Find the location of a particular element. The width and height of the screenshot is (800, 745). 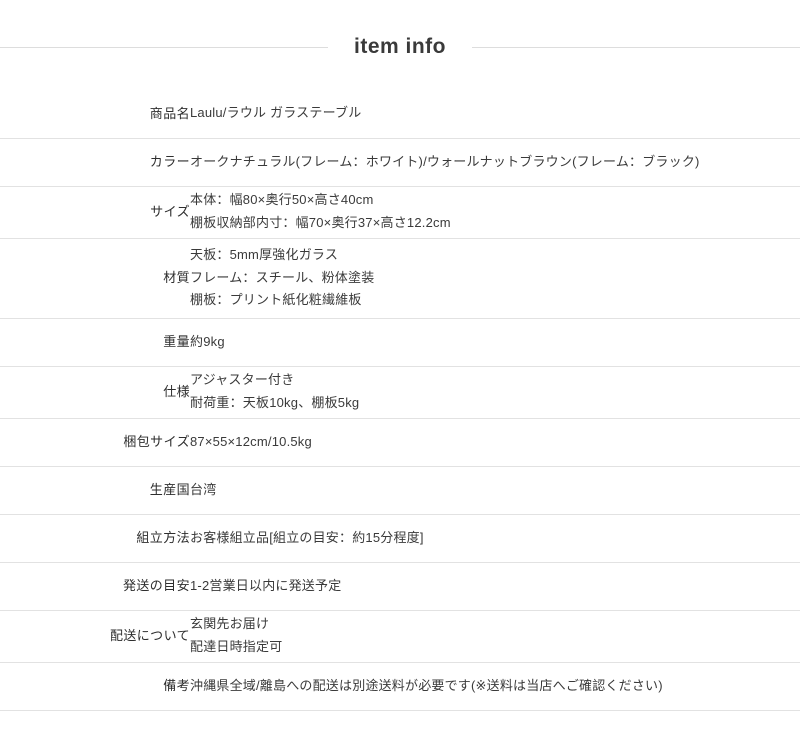

value-line: 配達日時指定可 is located at coordinates (236, 646).